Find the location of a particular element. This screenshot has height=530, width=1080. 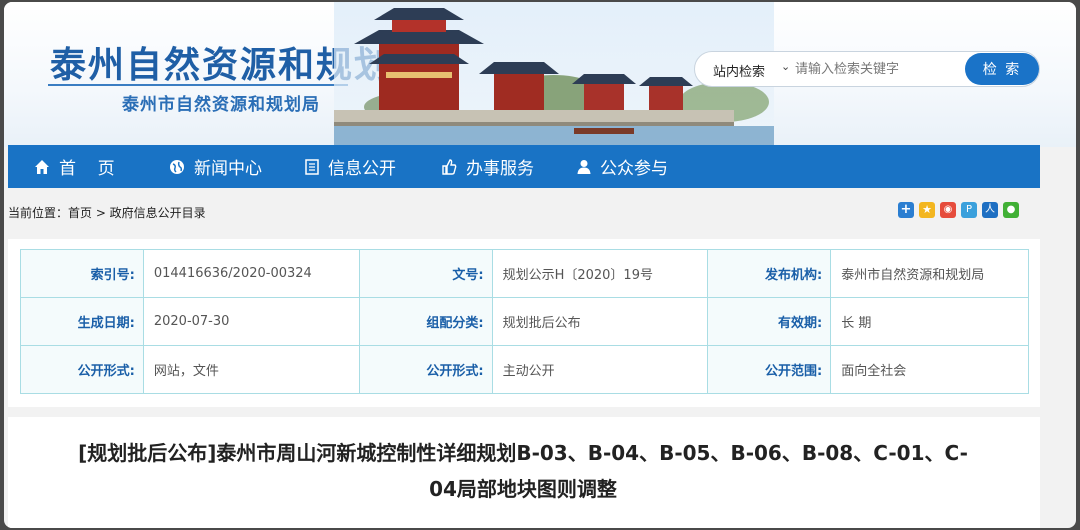

search-box: 站内检索 ⌄ 检 索 is located at coordinates (867, 69).